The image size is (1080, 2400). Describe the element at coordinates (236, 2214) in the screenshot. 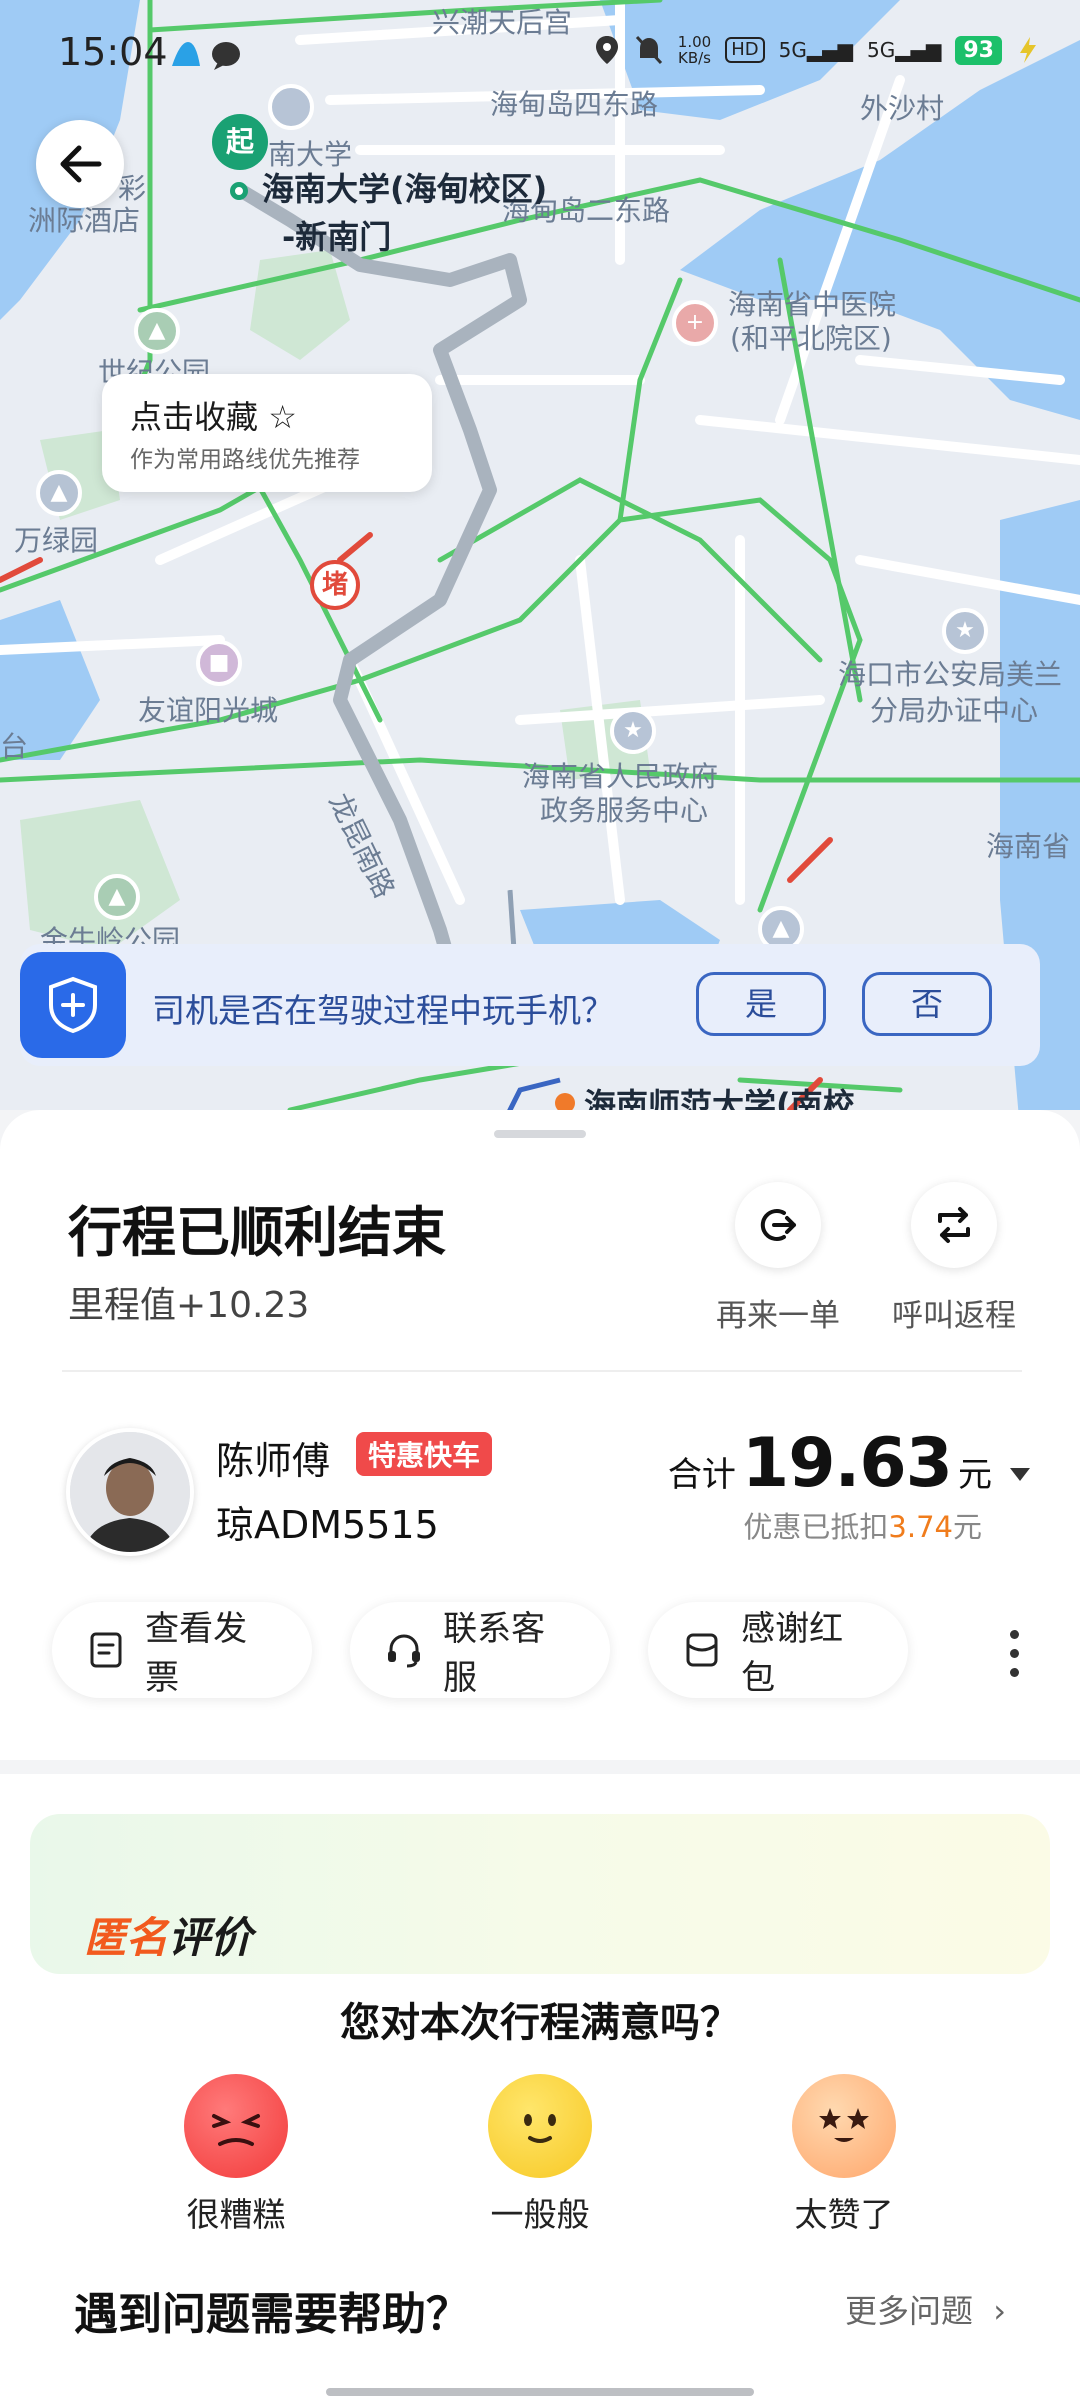

I see `rating-option-label: 很糟糕` at that location.